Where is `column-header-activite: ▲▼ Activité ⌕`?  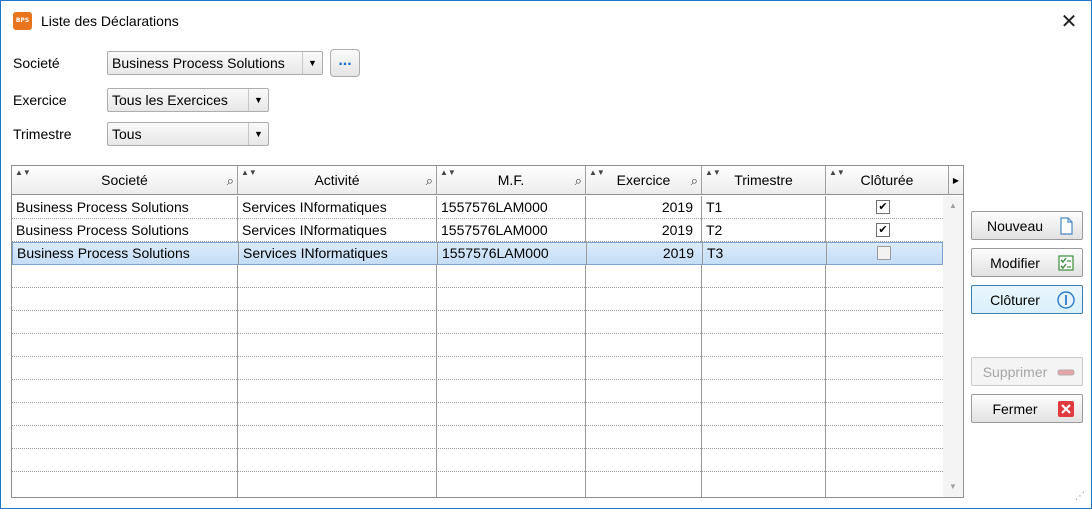
column-header-activite: ▲▼ Activité ⌕ is located at coordinates (337, 180).